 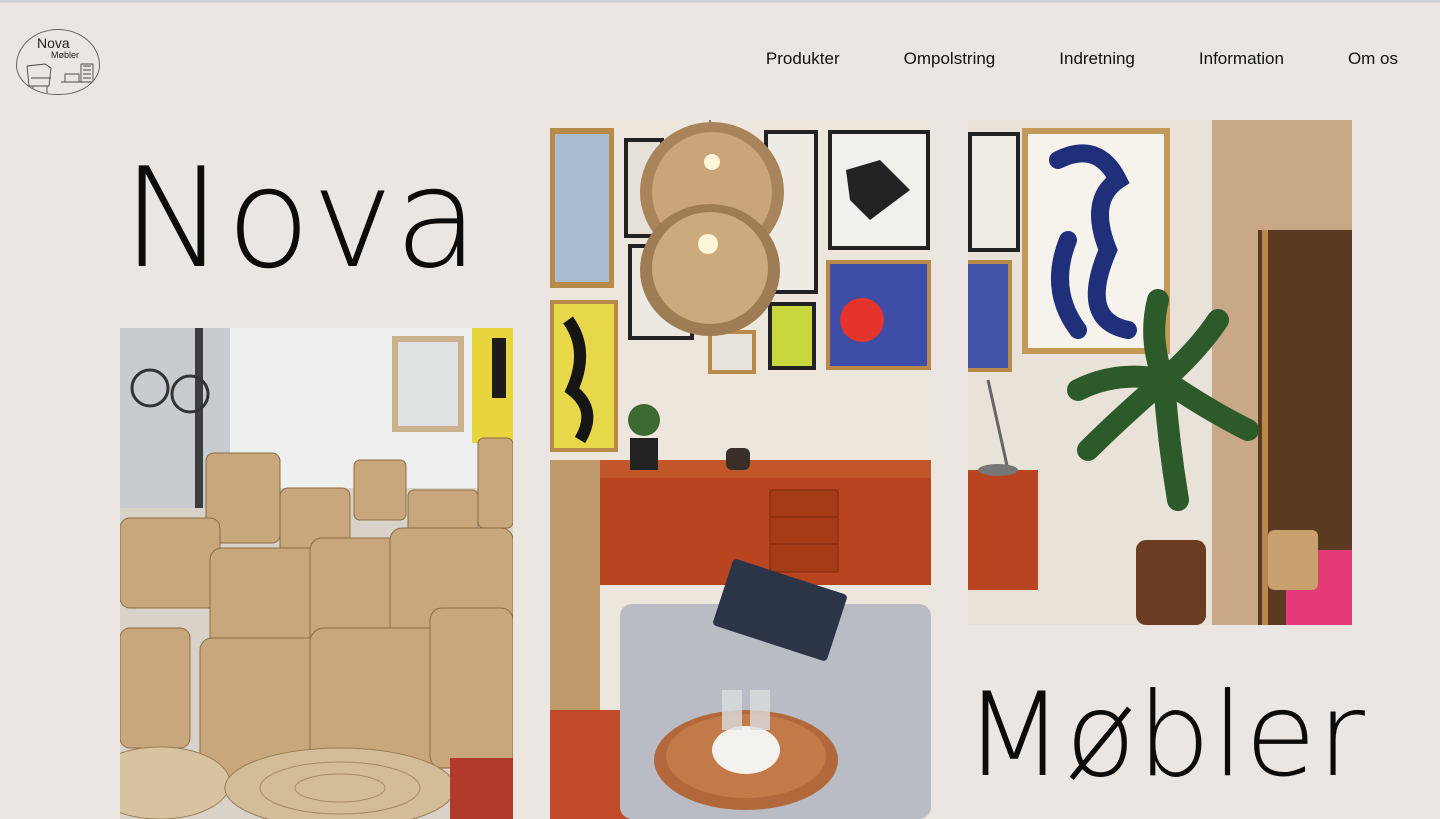 I want to click on nav-produkter: Produkter, so click(x=803, y=59).